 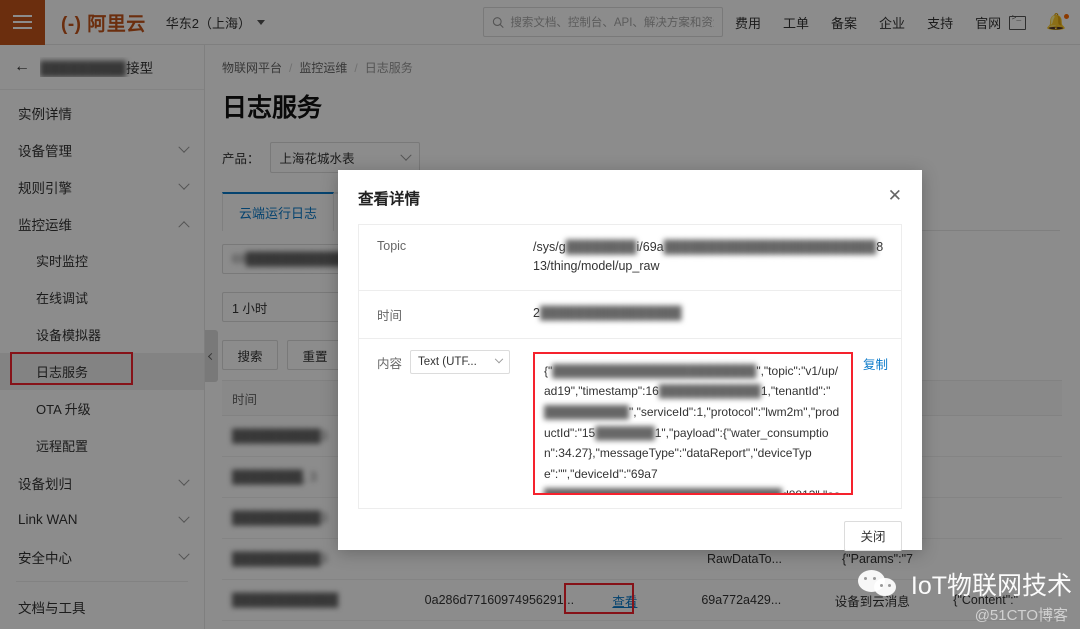 I want to click on time-value: 2████████████████, so click(x=710, y=314).